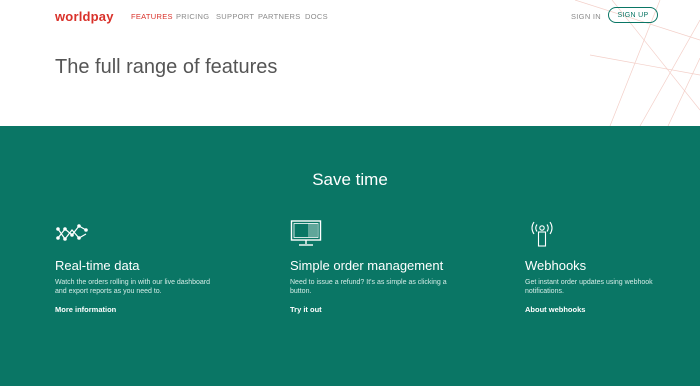 This screenshot has height=386, width=700. What do you see at coordinates (306, 233) in the screenshot?
I see `monitor-icon` at bounding box center [306, 233].